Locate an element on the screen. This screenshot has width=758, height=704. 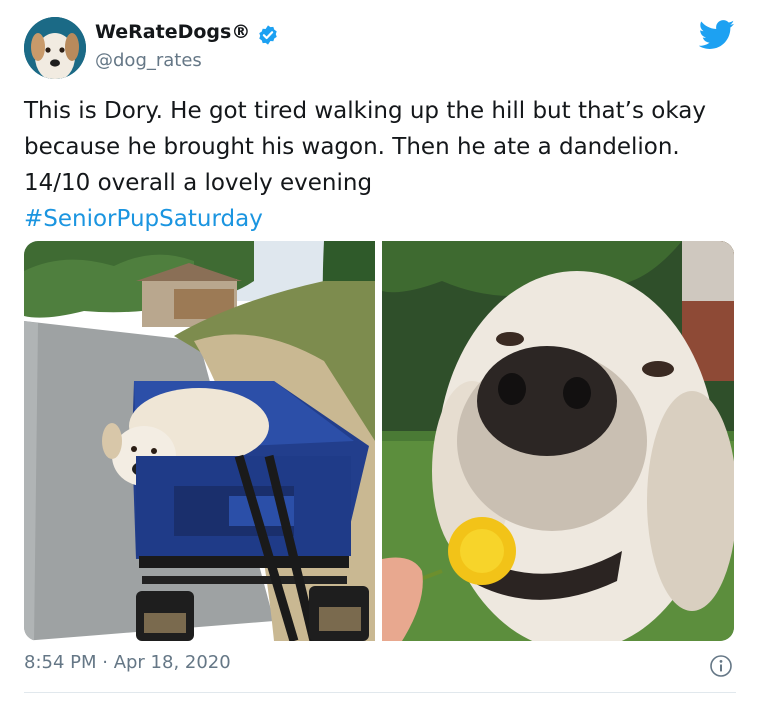
divider is located at coordinates (380, 692).